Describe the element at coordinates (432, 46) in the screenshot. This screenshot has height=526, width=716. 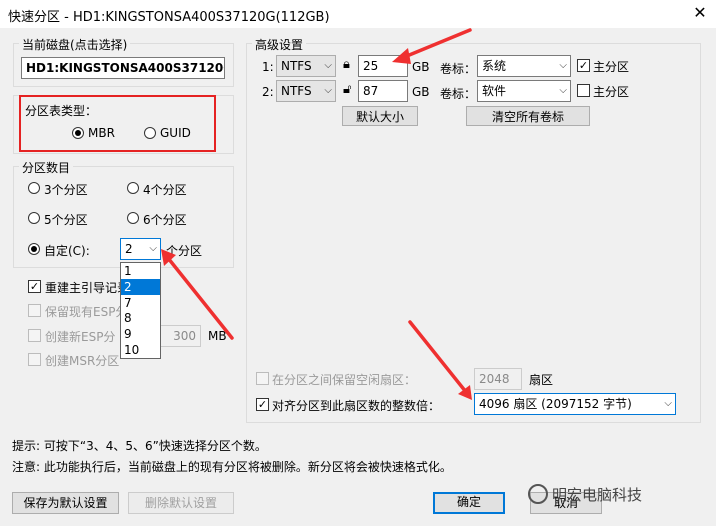
I see `arrow-to-size` at that location.